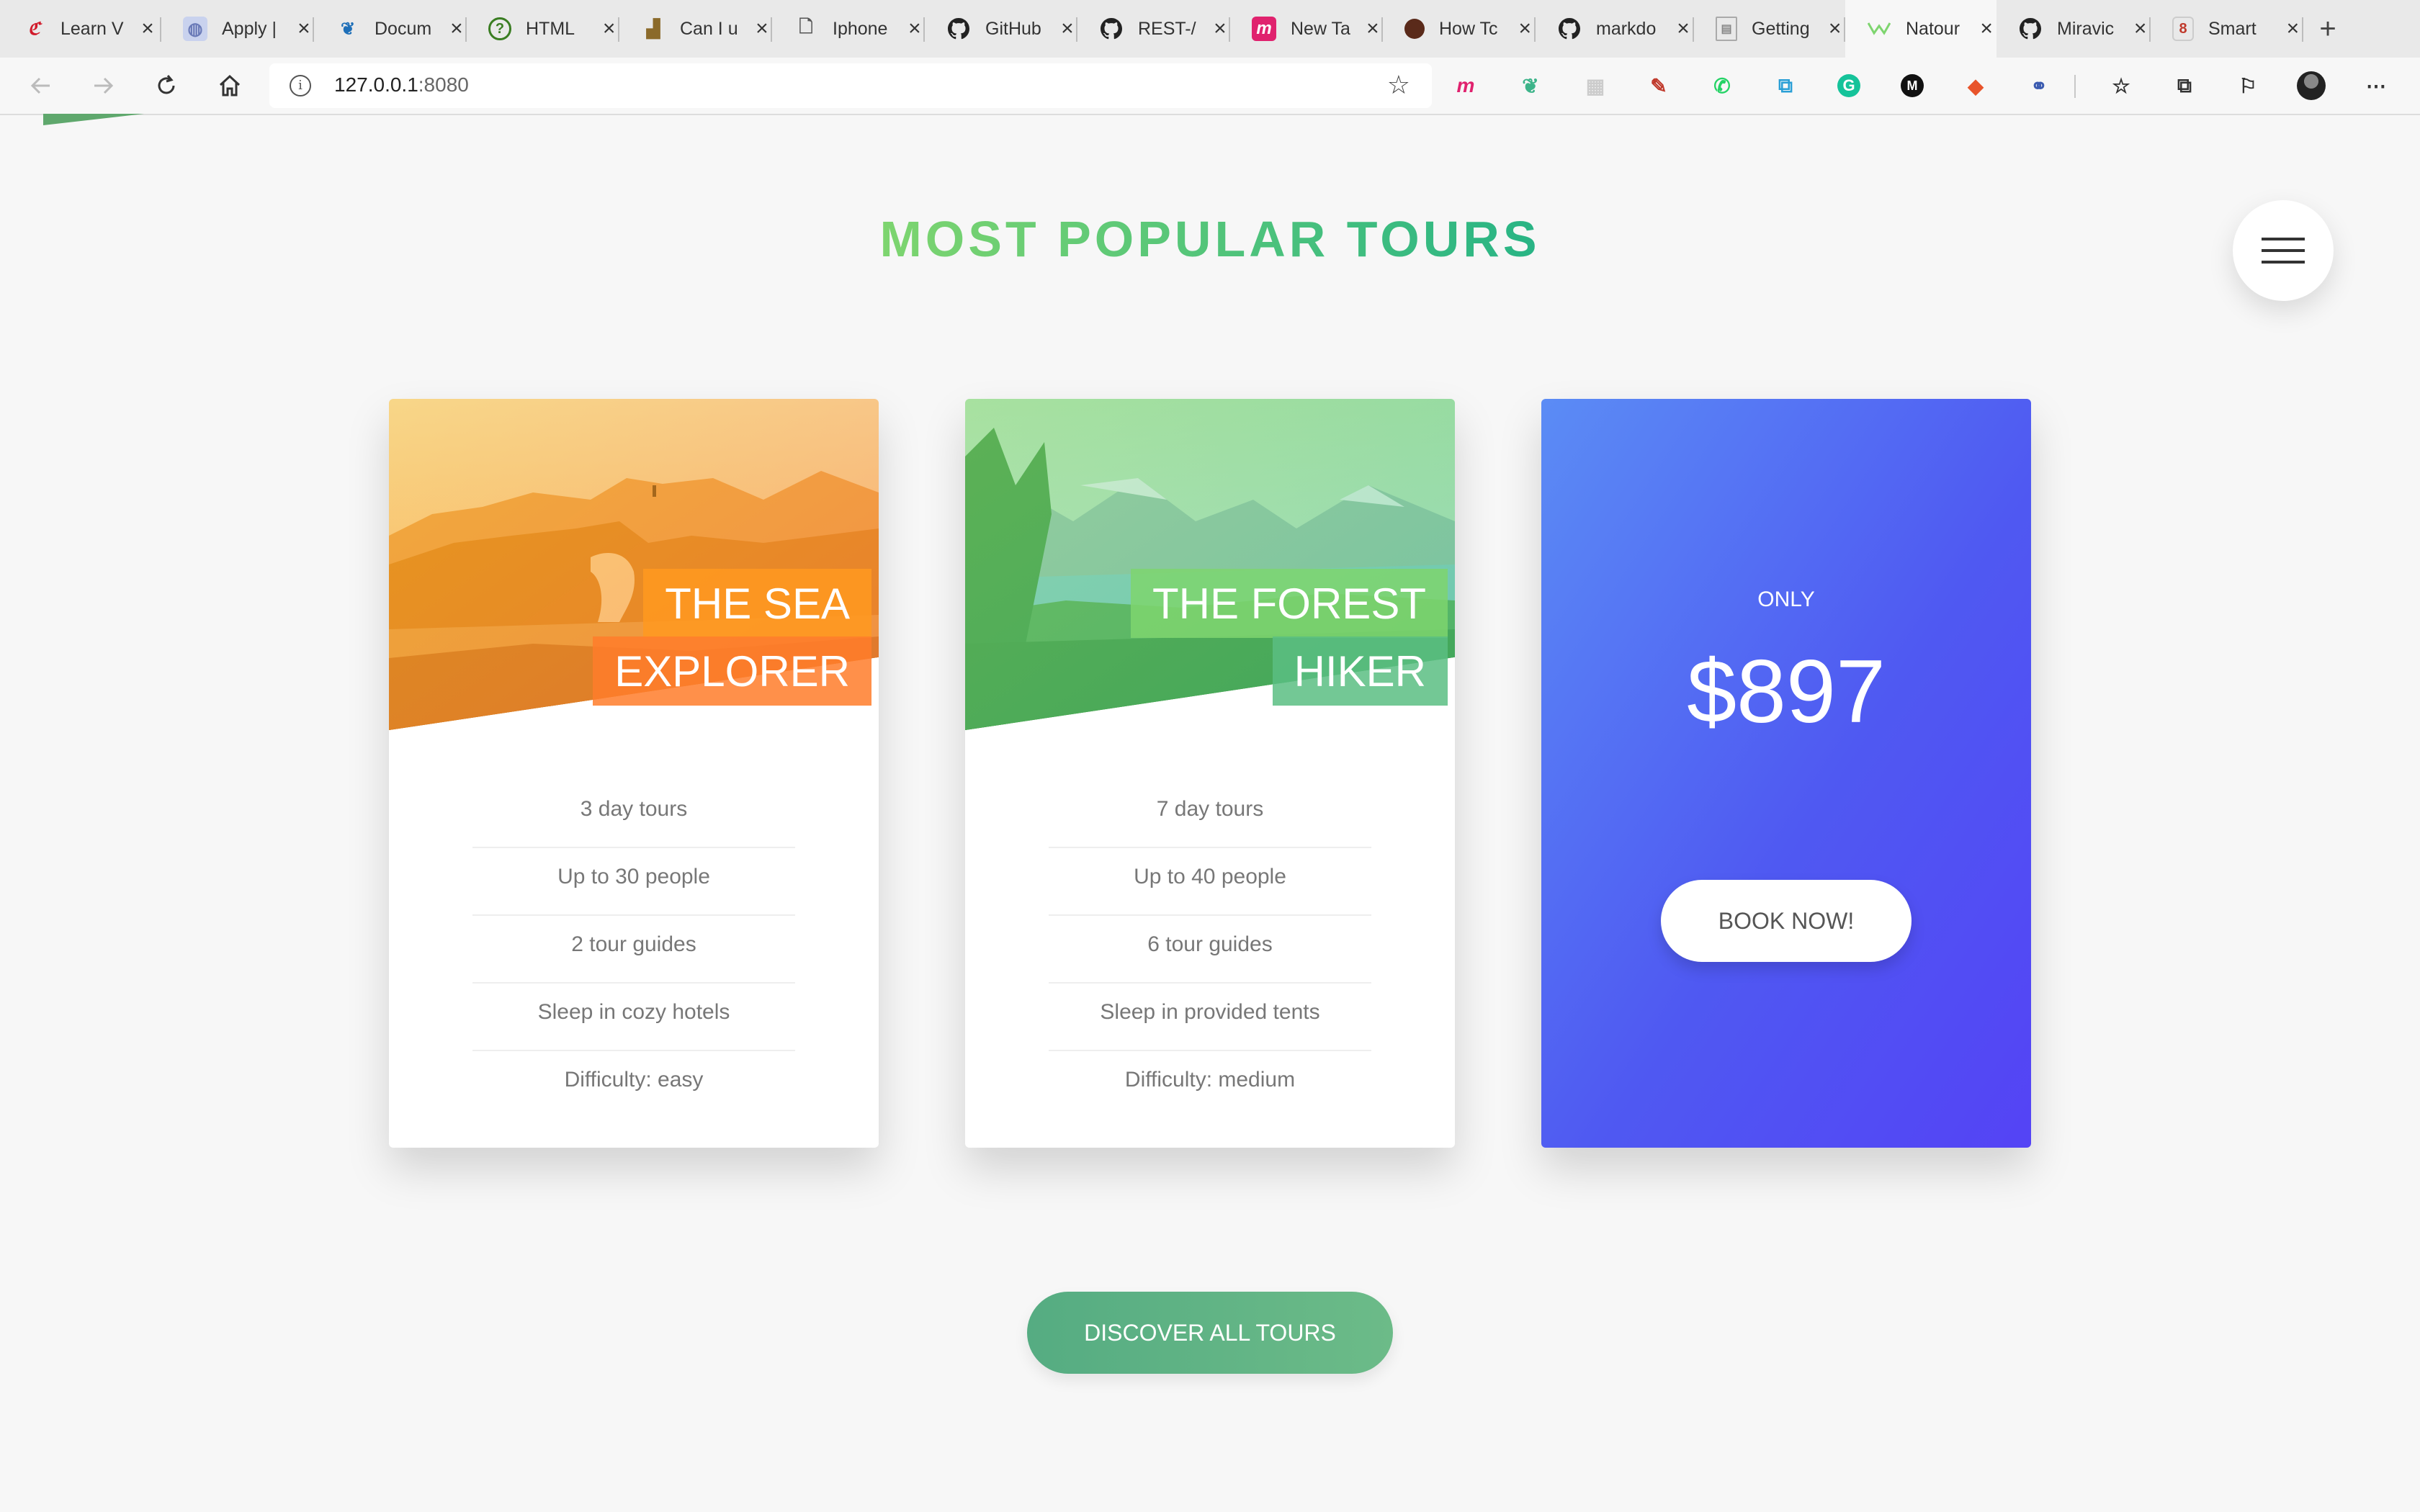 This screenshot has height=1512, width=2420. Describe the element at coordinates (500, 28) in the screenshot. I see `question-circle-icon: ?` at that location.